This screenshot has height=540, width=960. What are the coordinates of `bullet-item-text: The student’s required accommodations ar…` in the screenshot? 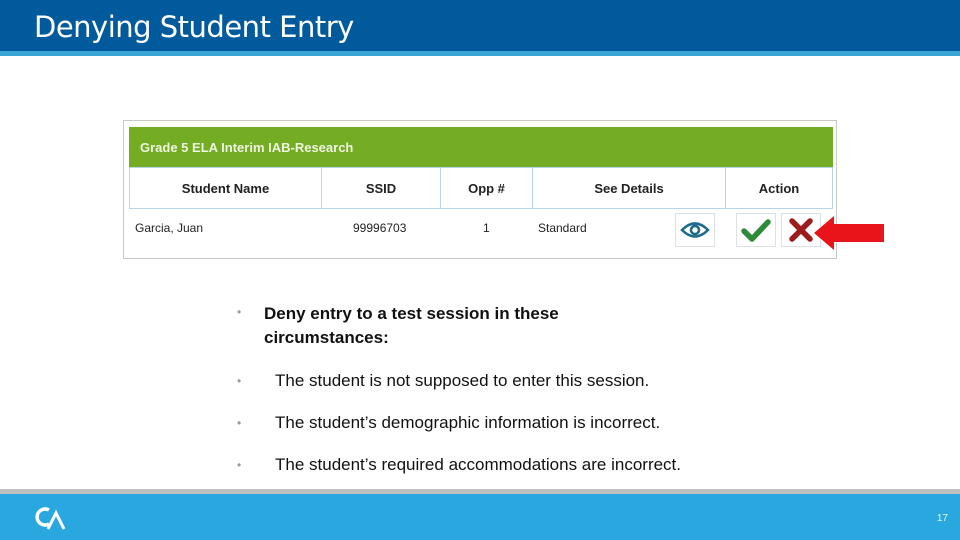 It's located at (478, 464).